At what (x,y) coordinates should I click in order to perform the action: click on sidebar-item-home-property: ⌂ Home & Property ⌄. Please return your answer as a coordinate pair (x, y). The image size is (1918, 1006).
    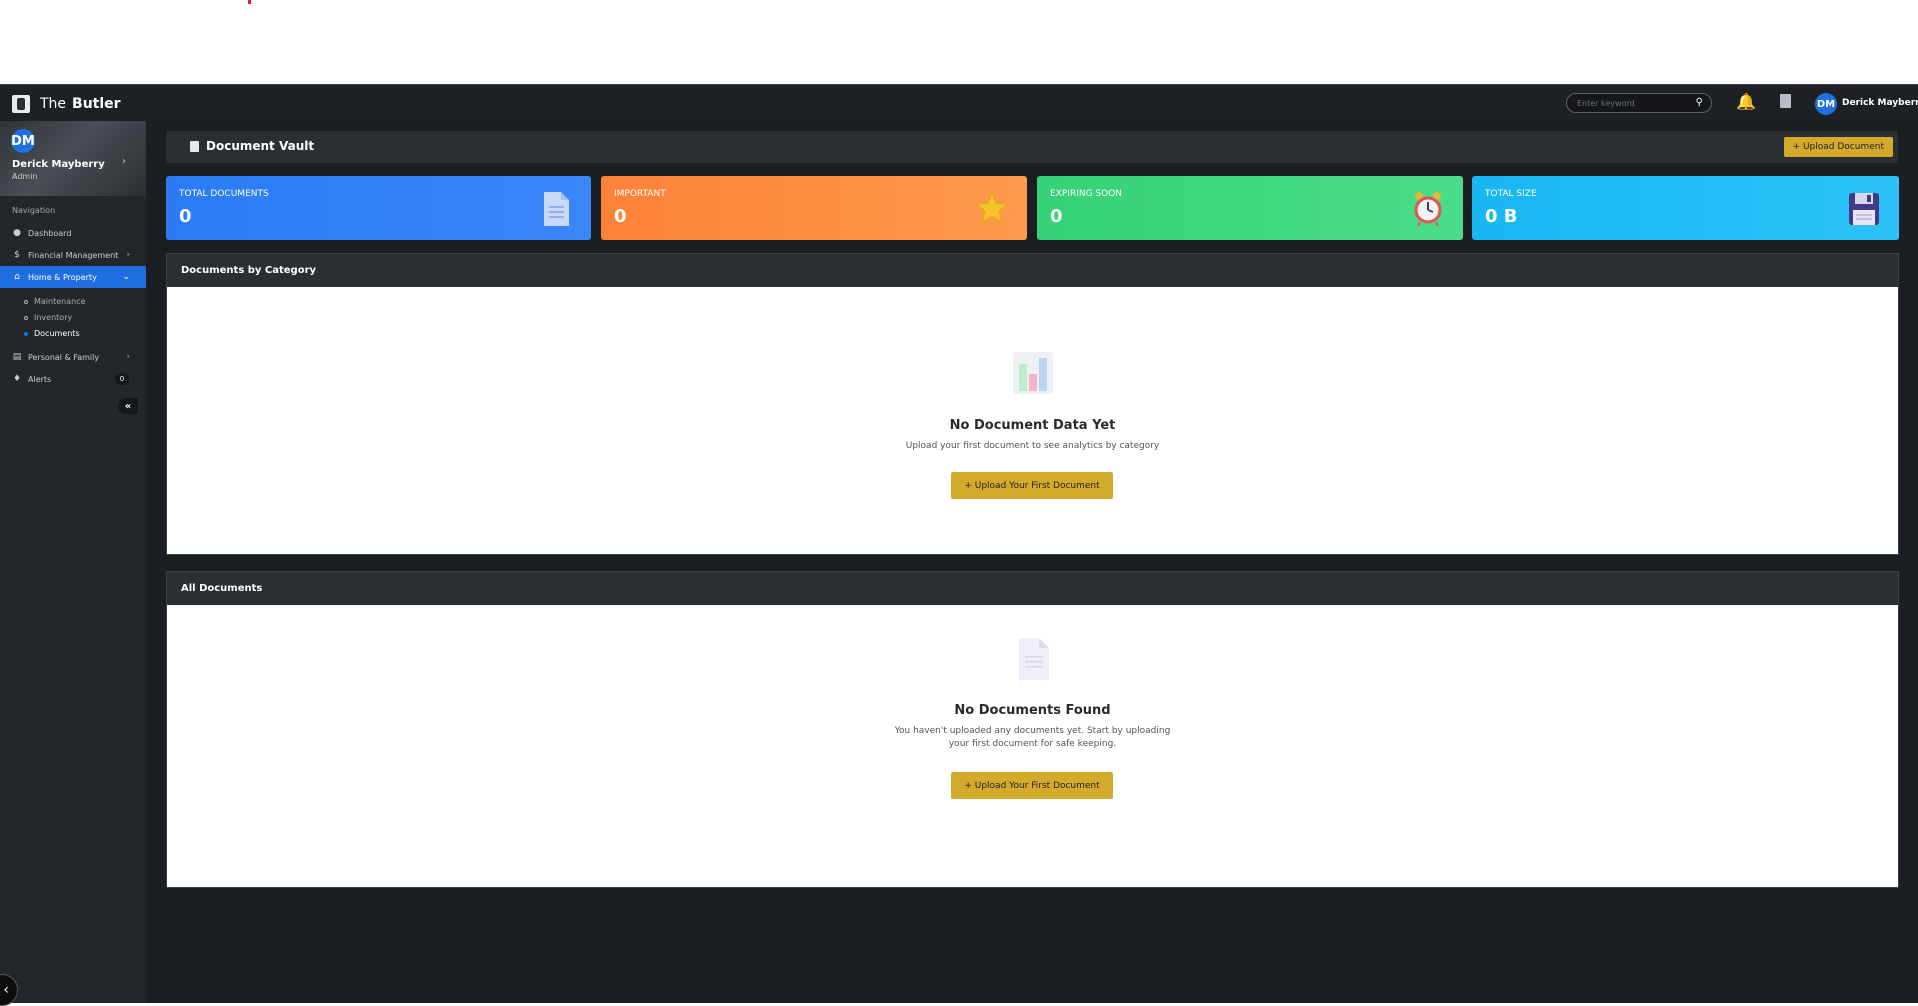
    Looking at the image, I should click on (73, 277).